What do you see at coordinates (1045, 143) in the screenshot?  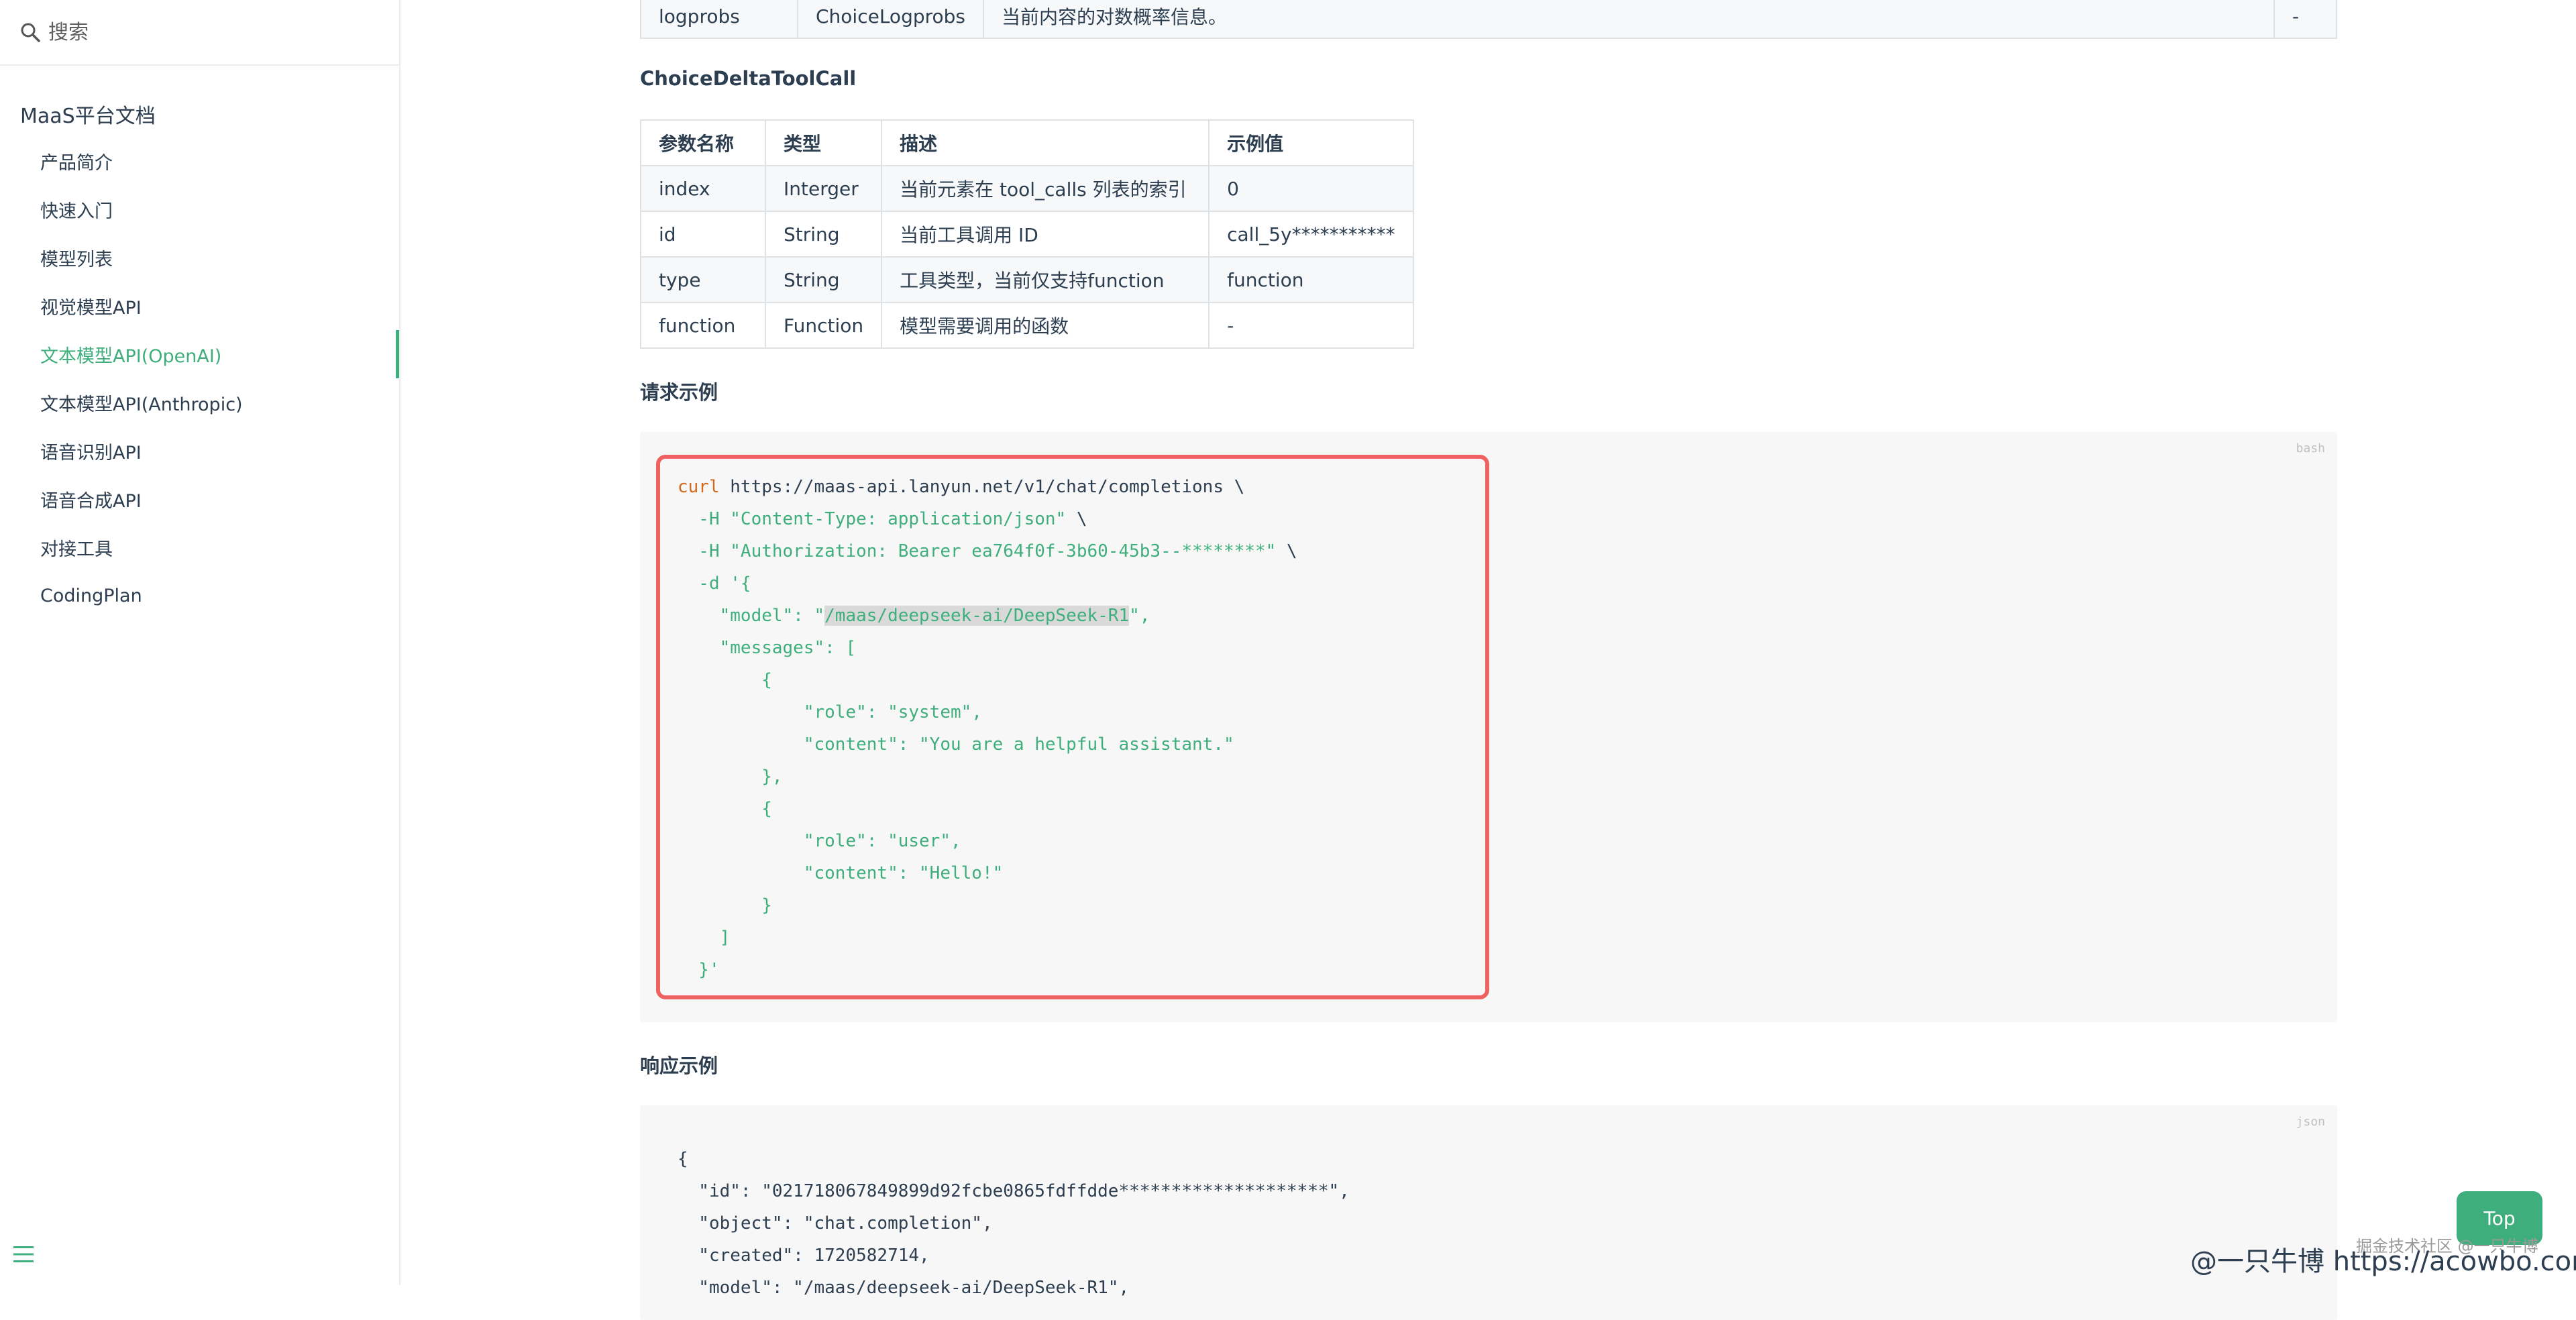 I see `table-header: 描述` at bounding box center [1045, 143].